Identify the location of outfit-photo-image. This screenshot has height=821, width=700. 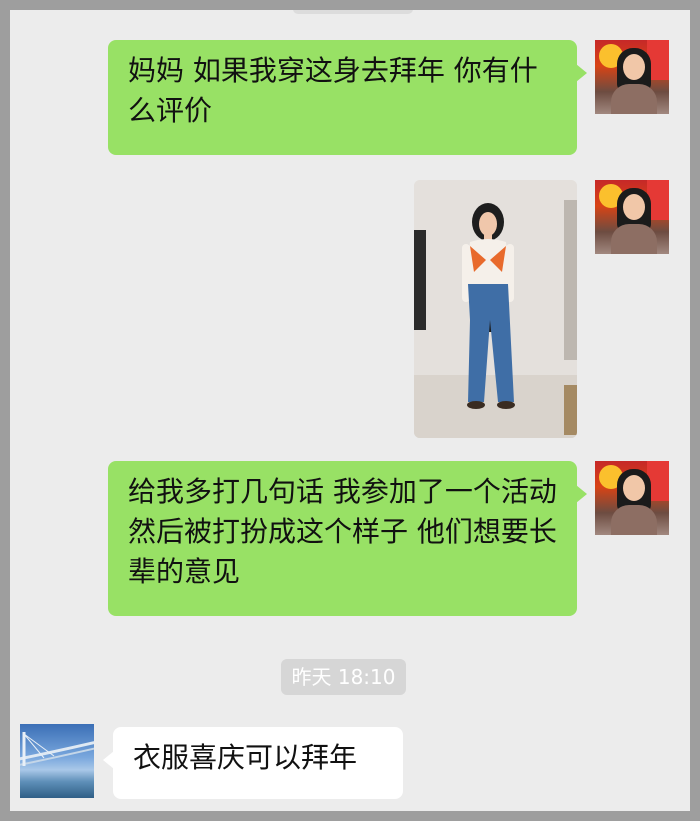
(495, 309).